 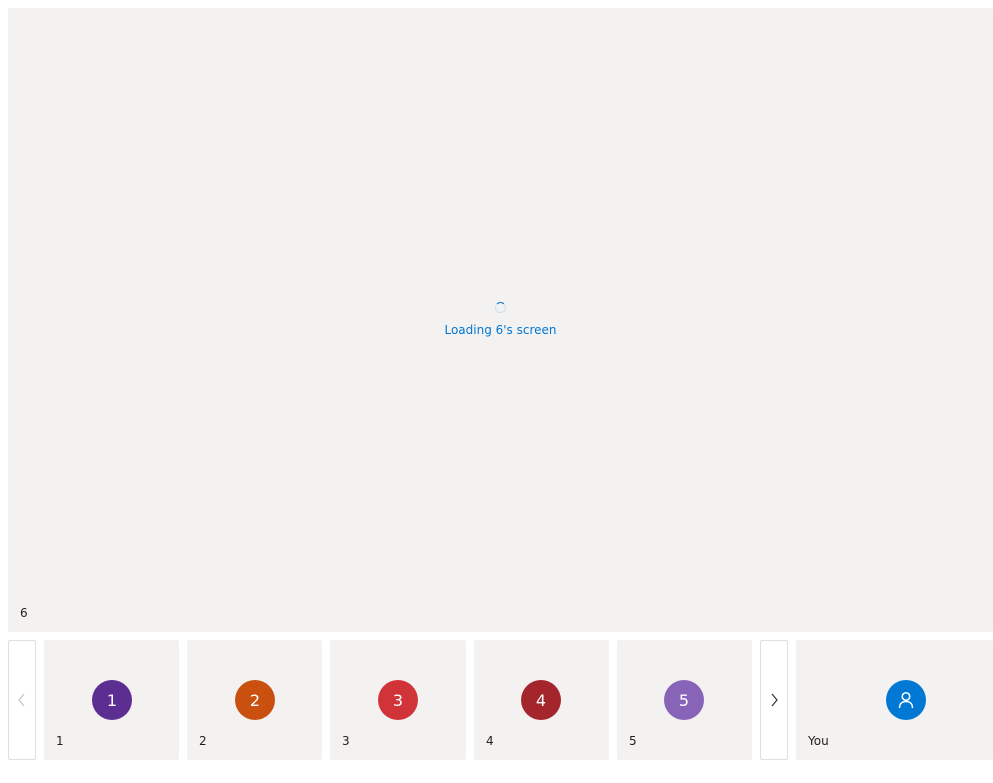 What do you see at coordinates (60, 741) in the screenshot?
I see `participant-name: 1` at bounding box center [60, 741].